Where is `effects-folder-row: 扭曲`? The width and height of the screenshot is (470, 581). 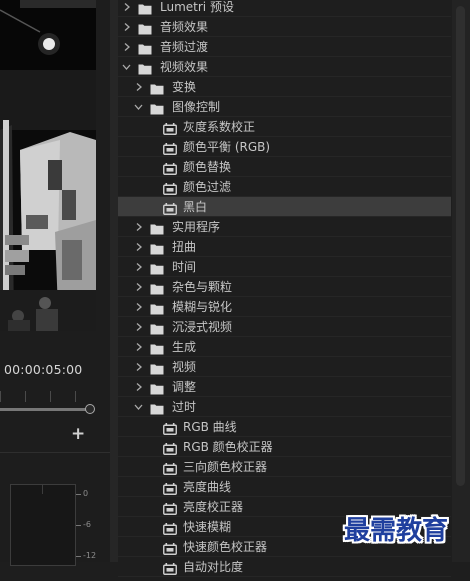
effects-folder-row: 扭曲 is located at coordinates (284, 247).